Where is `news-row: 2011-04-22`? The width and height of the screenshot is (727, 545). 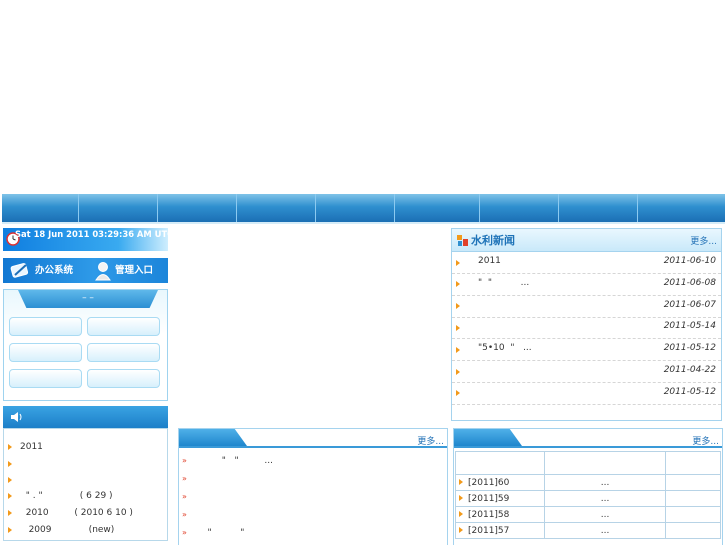 news-row: 2011-04-22 is located at coordinates (586, 372).